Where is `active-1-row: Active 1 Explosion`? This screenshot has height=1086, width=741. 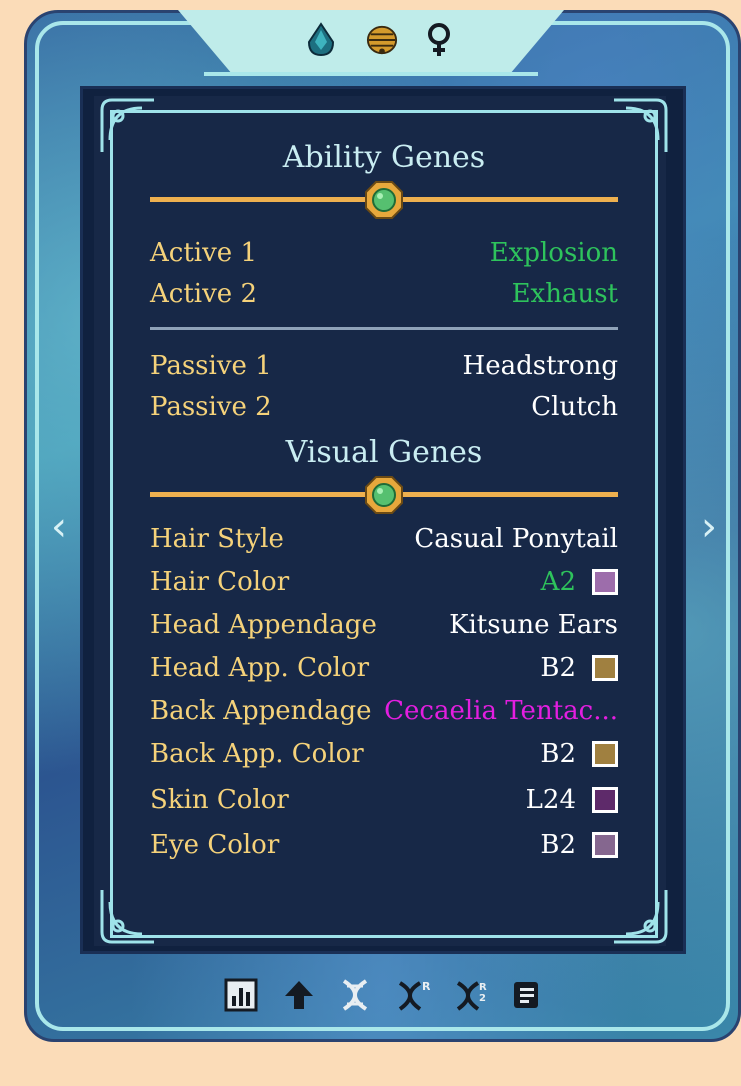 active-1-row: Active 1 Explosion is located at coordinates (384, 253).